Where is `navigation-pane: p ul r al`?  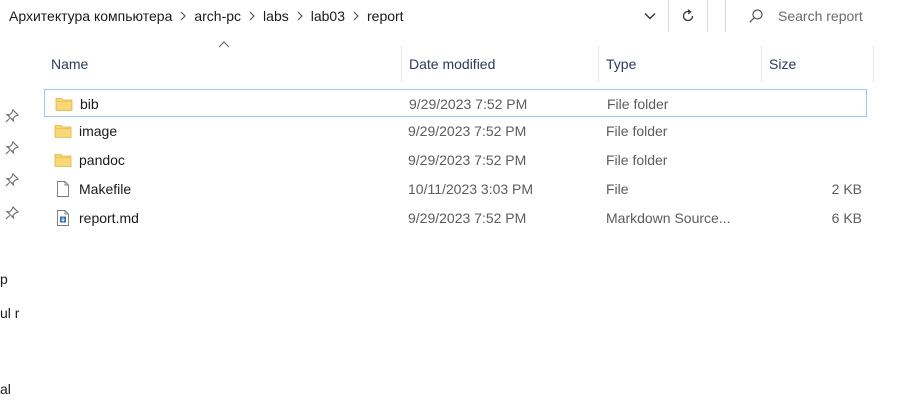
navigation-pane: p ul r al is located at coordinates (14, 219).